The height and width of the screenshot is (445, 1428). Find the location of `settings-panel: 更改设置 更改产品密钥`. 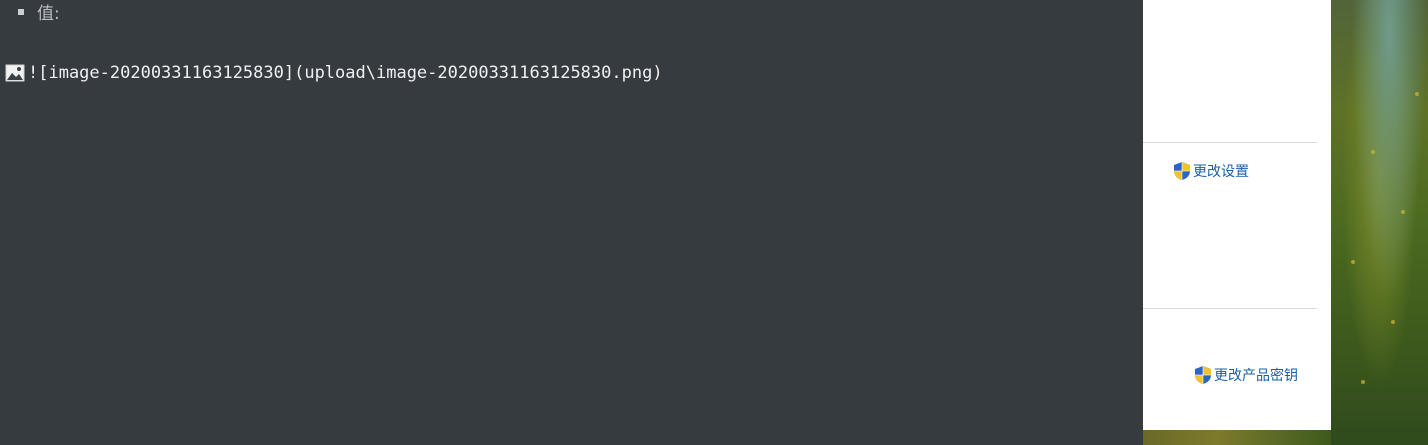

settings-panel: 更改设置 更改产品密钥 is located at coordinates (1237, 215).